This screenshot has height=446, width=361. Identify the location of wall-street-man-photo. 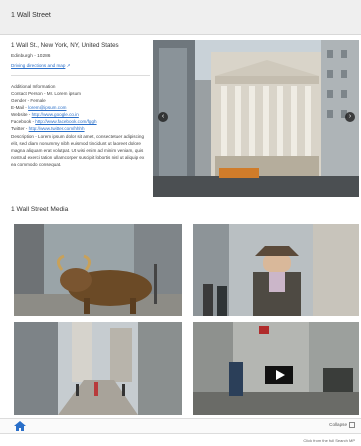
(276, 270).